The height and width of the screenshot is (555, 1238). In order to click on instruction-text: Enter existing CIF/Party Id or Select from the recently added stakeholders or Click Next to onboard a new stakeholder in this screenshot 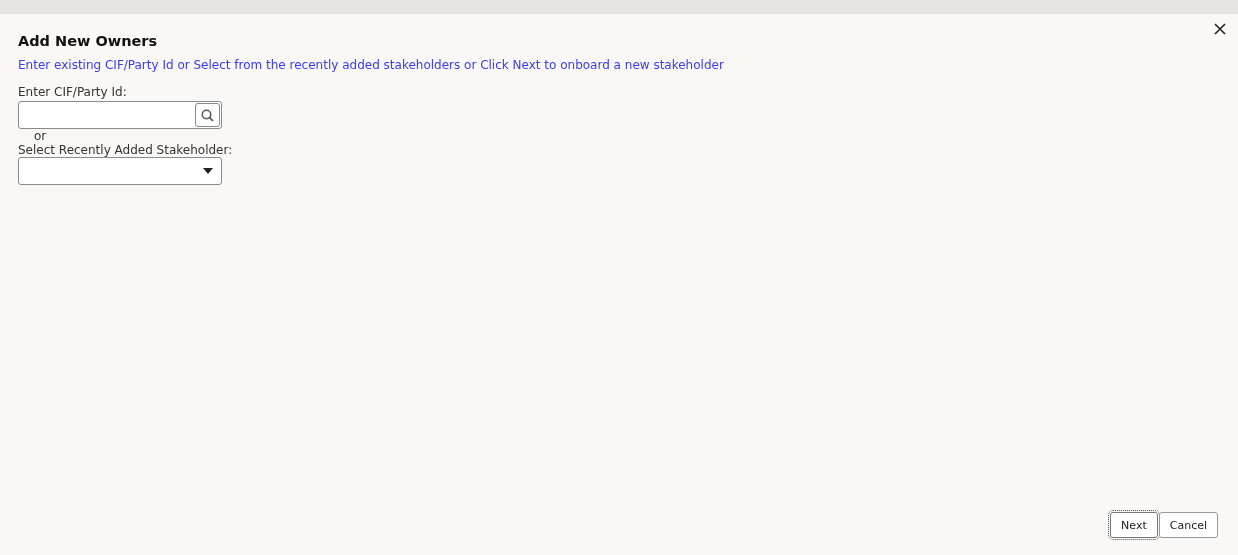, I will do `click(371, 65)`.